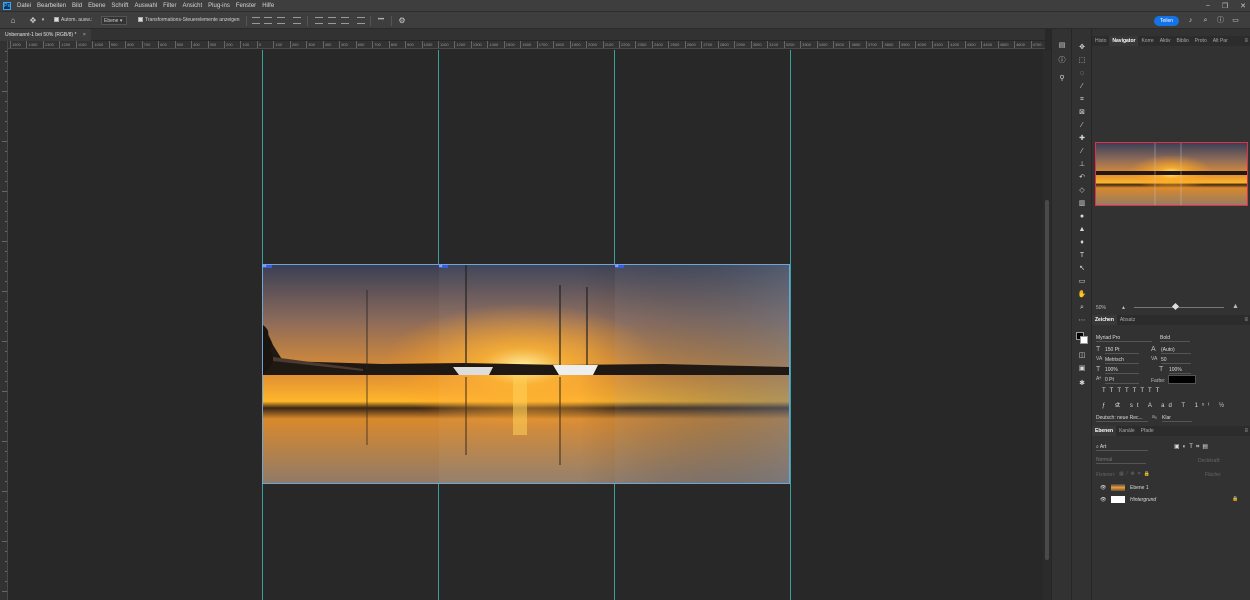 The width and height of the screenshot is (1250, 600). What do you see at coordinates (1176, 360) in the screenshot?
I see `tracking-field: 50` at bounding box center [1176, 360].